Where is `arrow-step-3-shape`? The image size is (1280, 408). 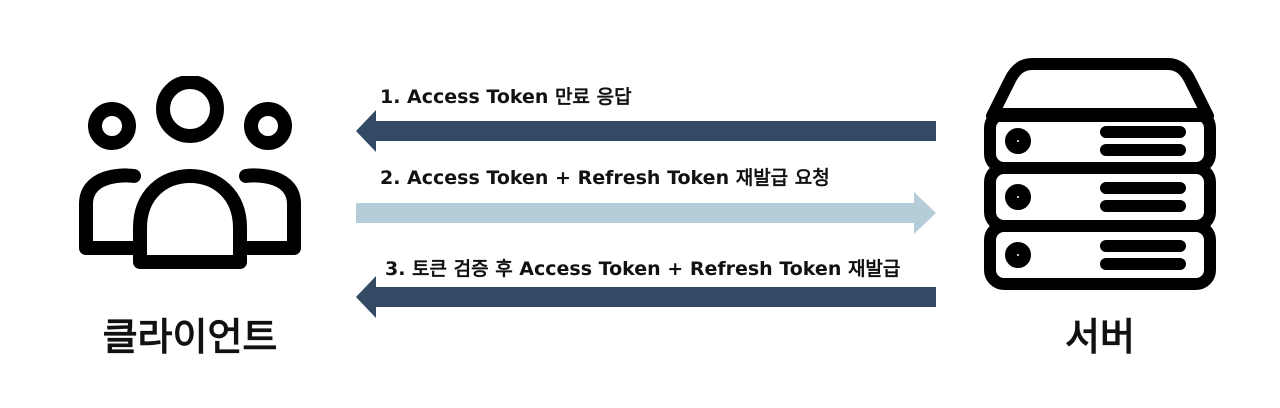 arrow-step-3-shape is located at coordinates (646, 297).